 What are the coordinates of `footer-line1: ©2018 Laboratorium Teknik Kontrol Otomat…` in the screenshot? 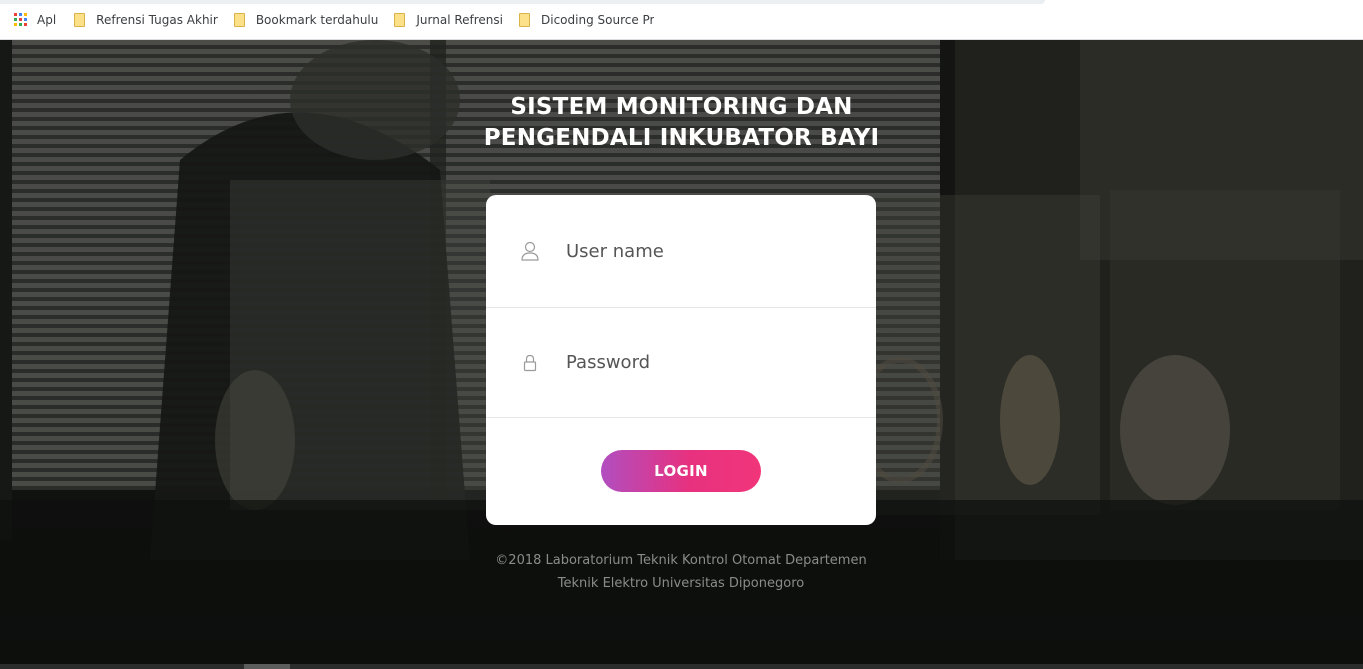 It's located at (681, 560).